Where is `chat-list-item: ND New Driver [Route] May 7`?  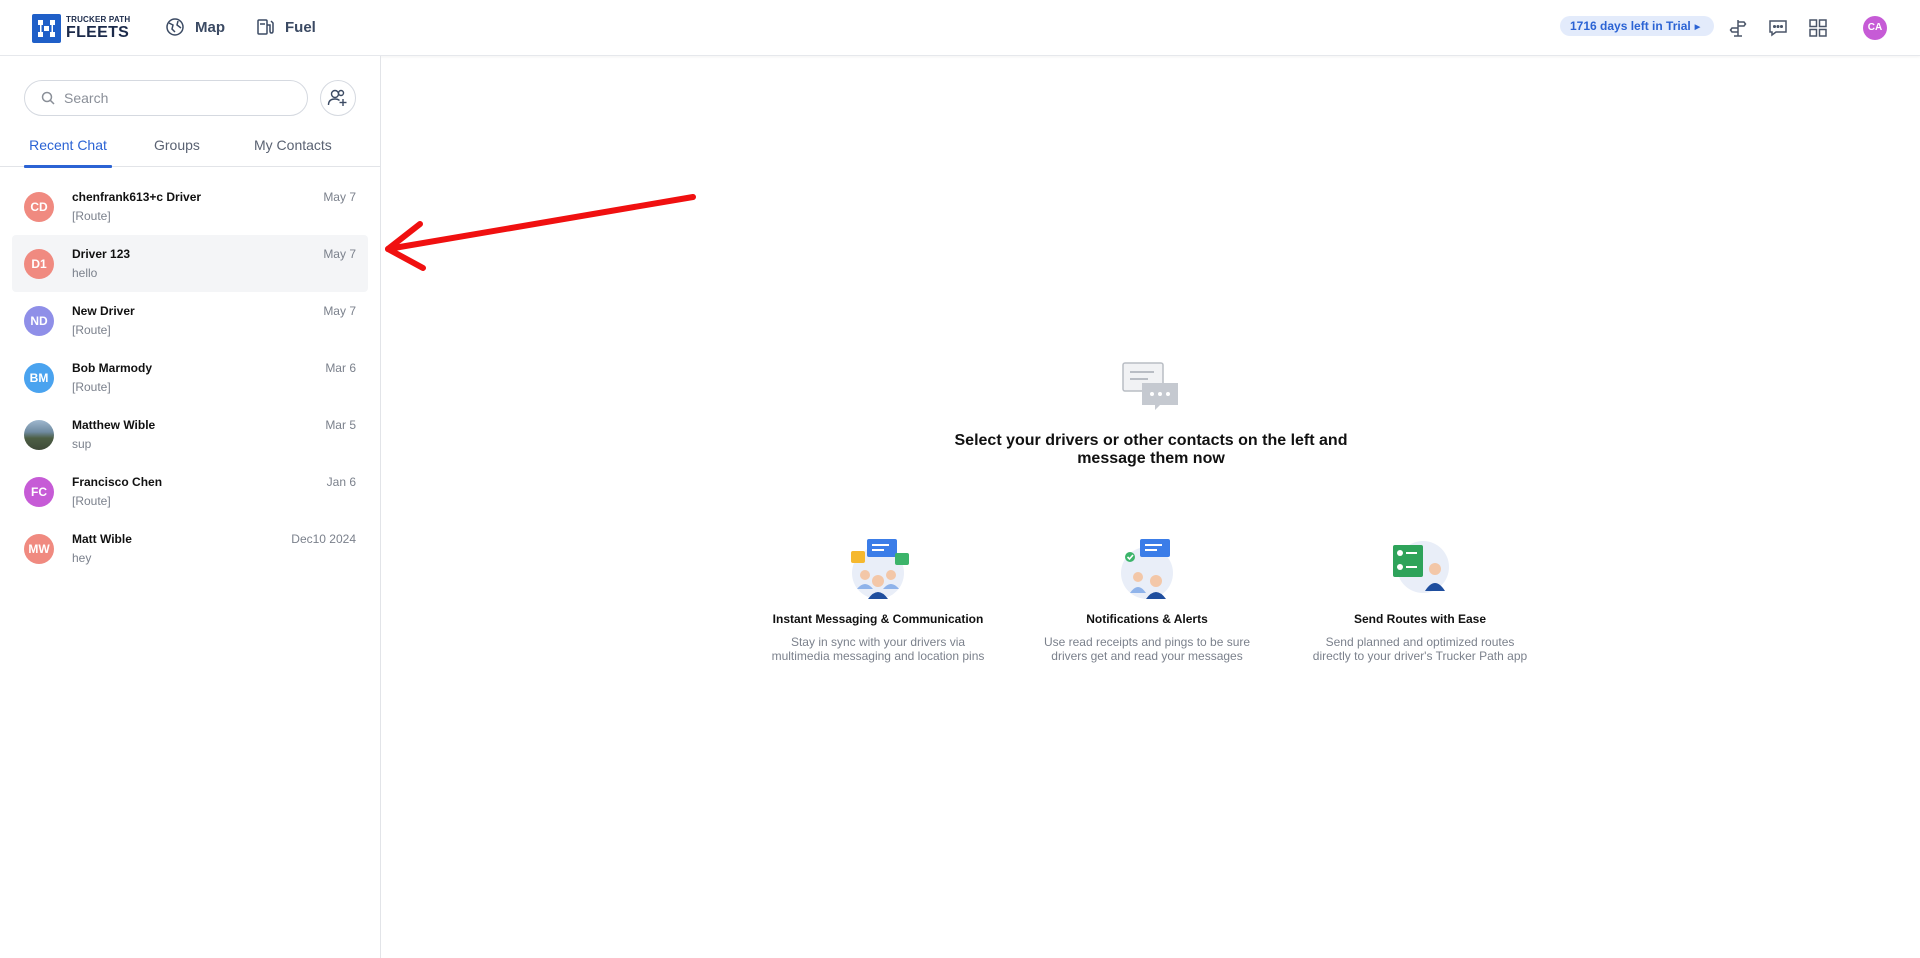
chat-list-item: ND New Driver [Route] May 7 is located at coordinates (190, 320).